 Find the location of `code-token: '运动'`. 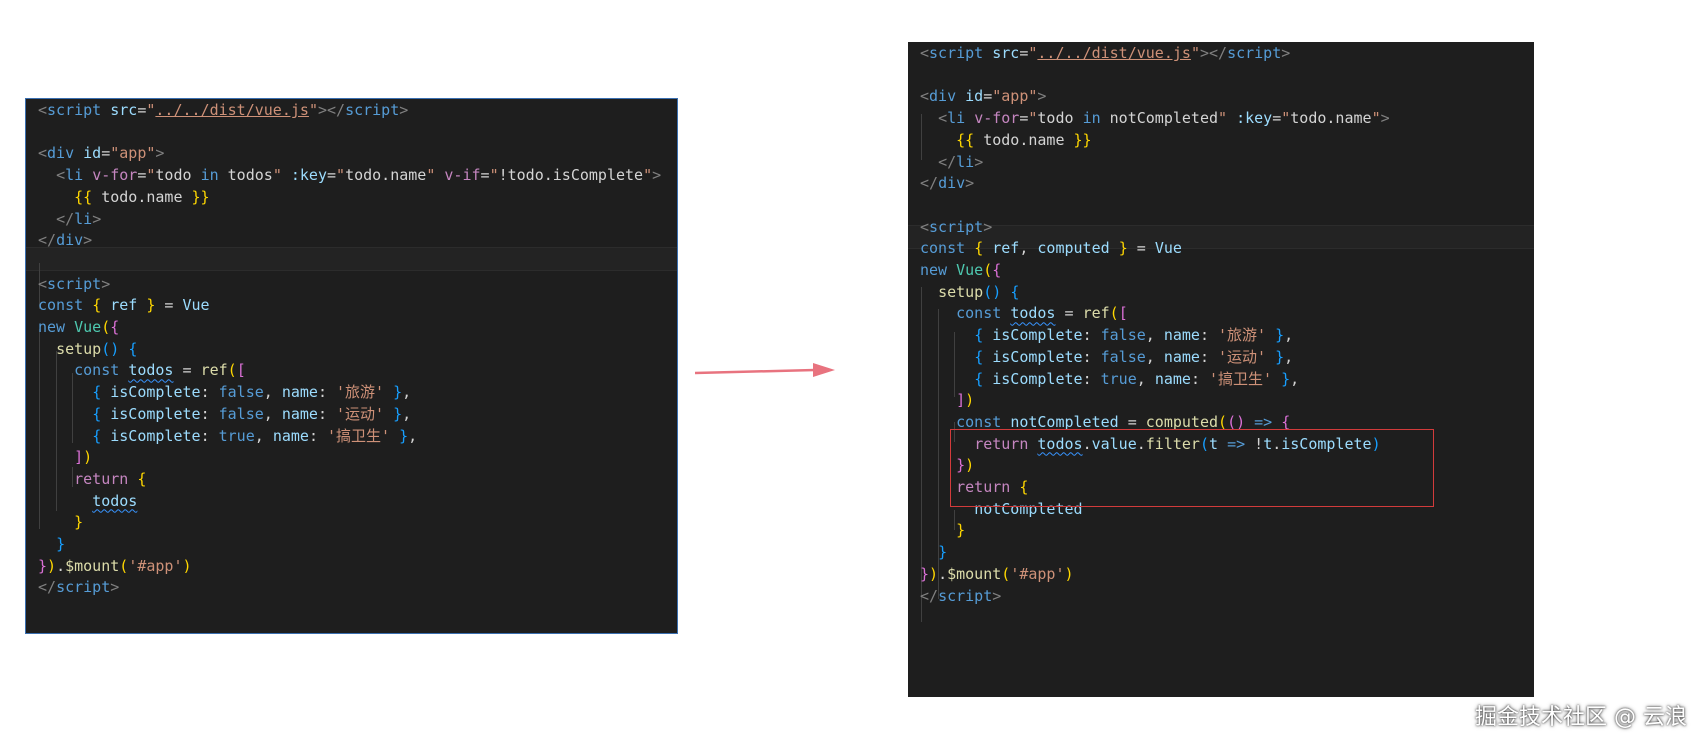

code-token: '运动' is located at coordinates (1242, 356).